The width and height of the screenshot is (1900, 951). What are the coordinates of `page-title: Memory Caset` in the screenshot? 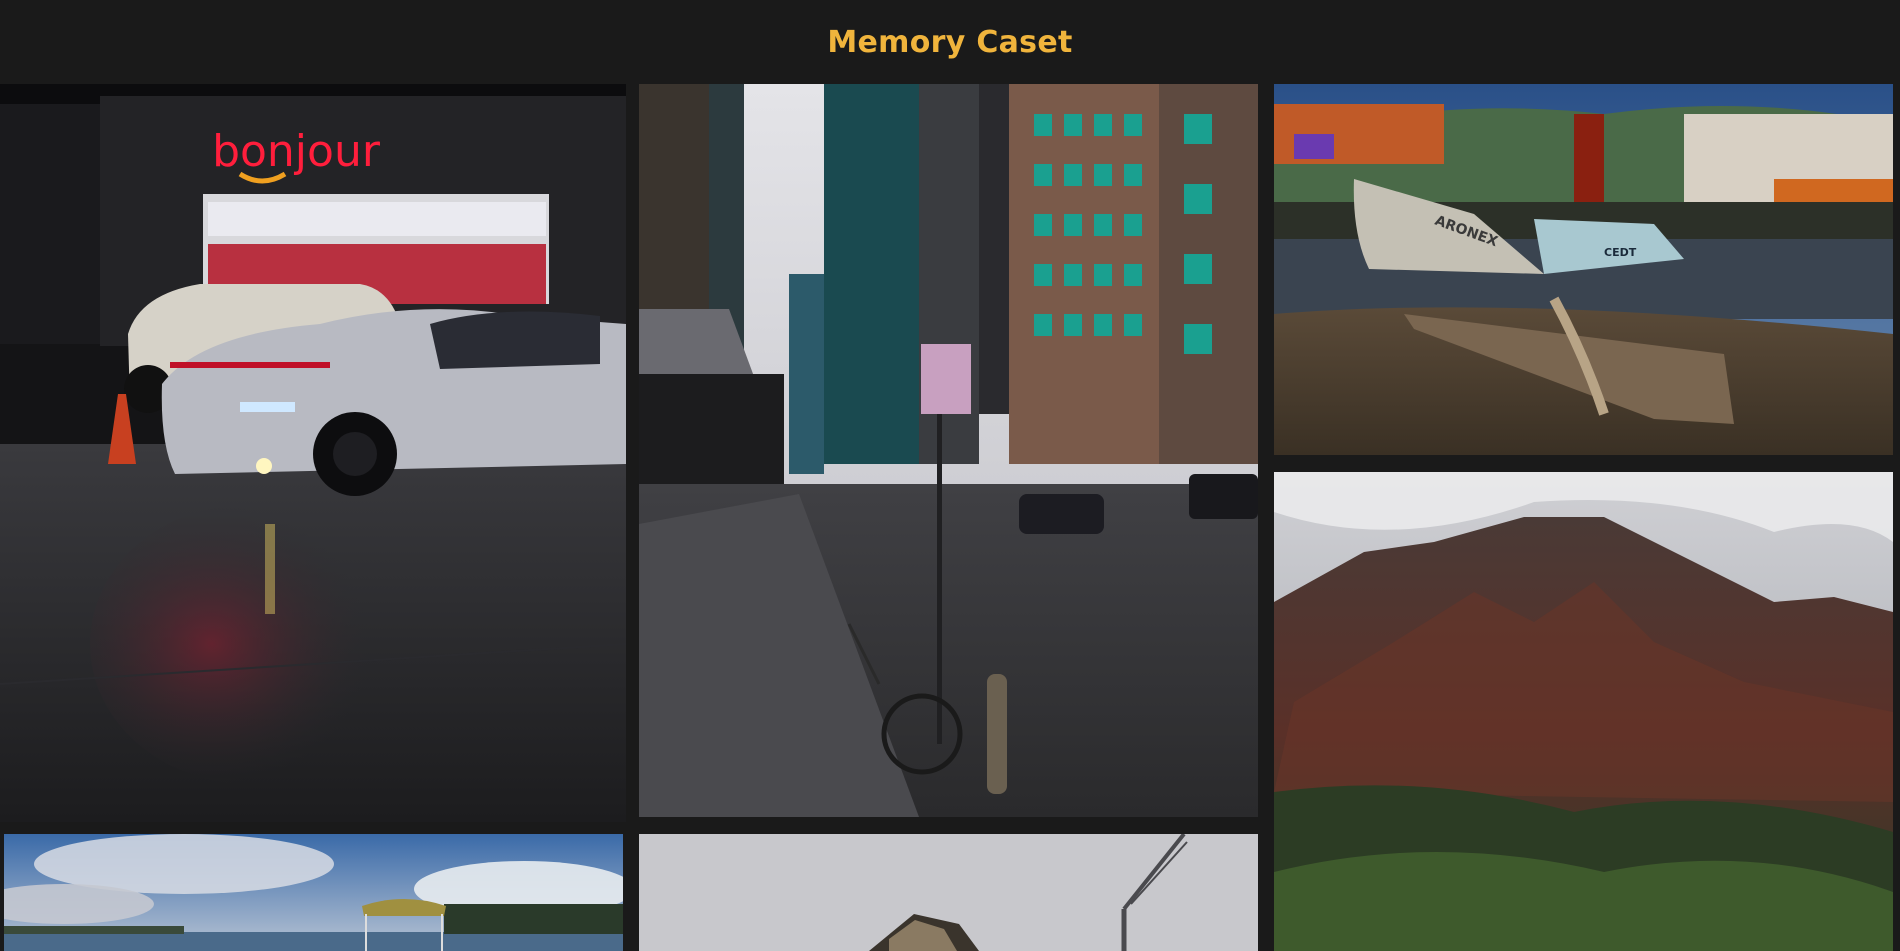 It's located at (950, 42).